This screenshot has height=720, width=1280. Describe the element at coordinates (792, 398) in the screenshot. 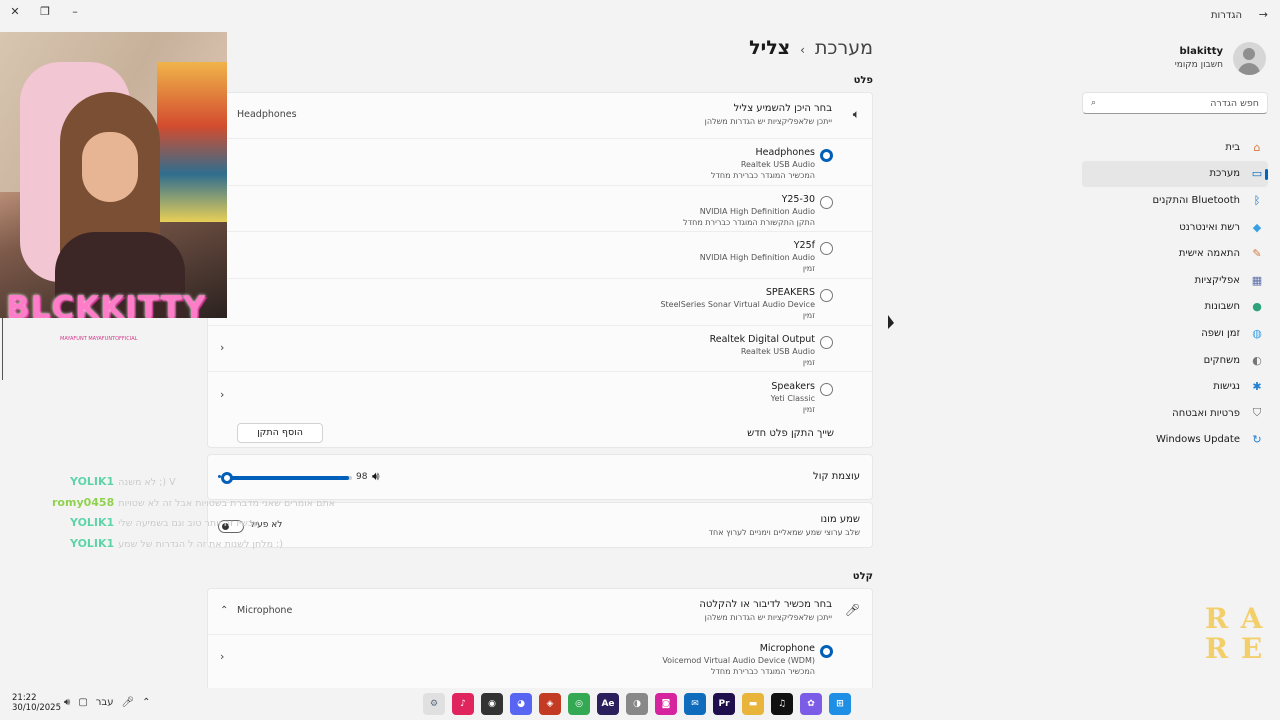

I see `device-driver: Yeti Classic` at that location.